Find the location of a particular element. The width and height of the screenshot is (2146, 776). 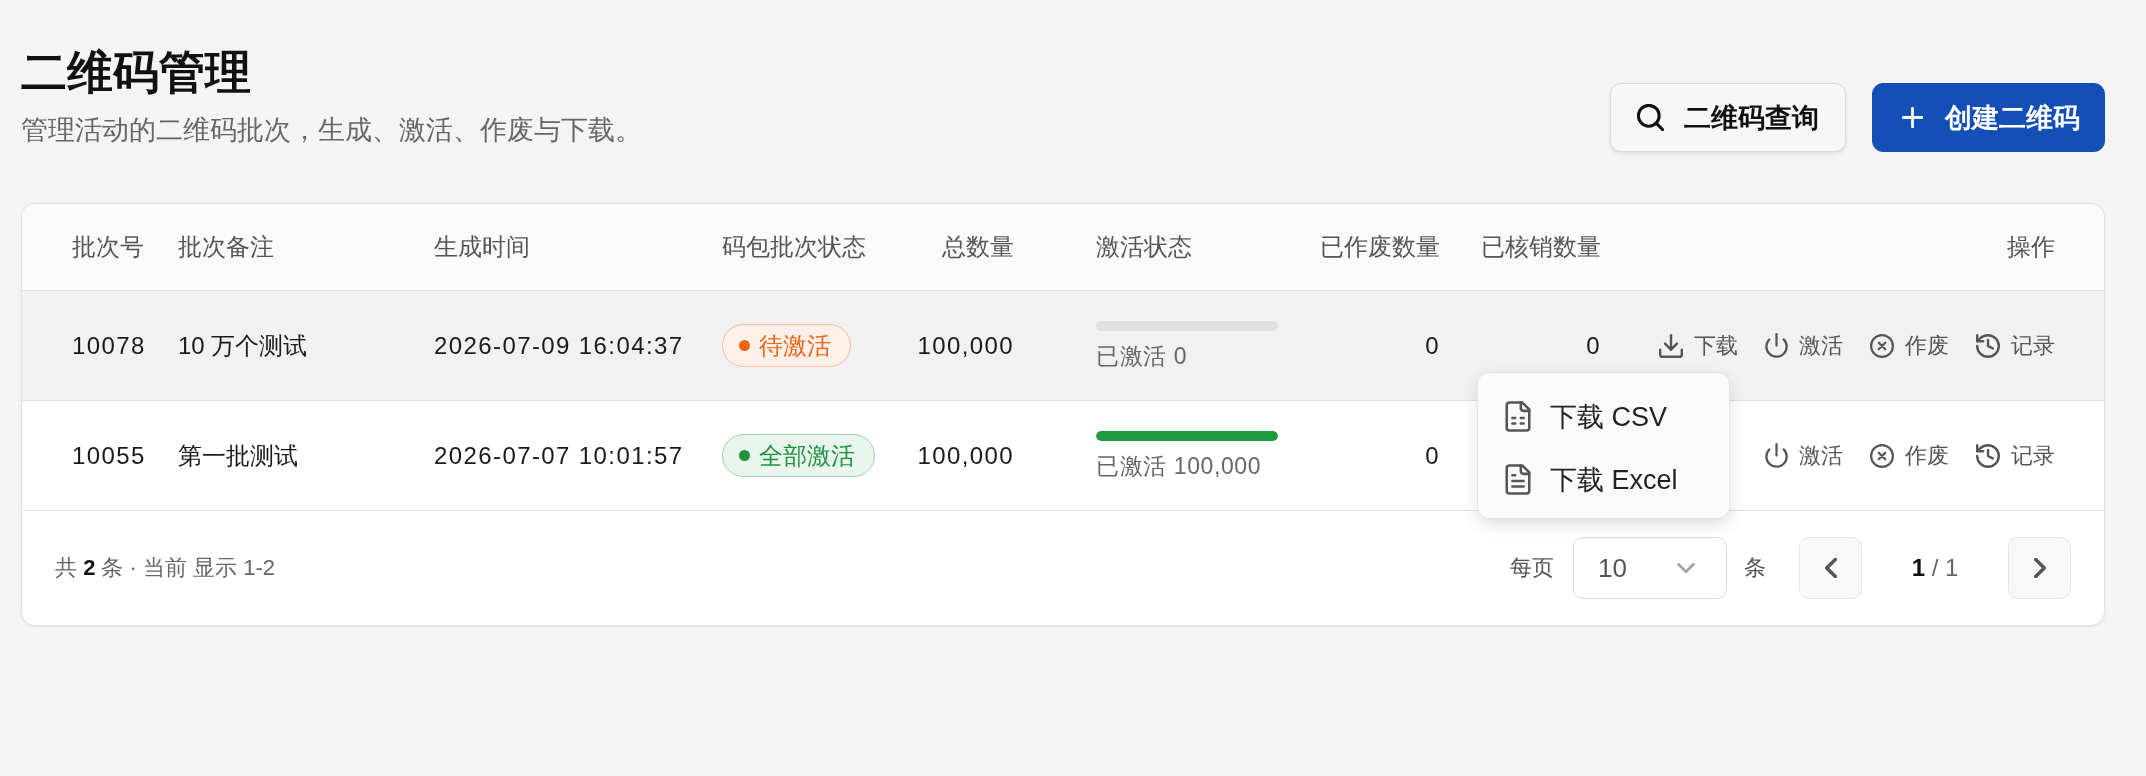

column-header: 激活状态 is located at coordinates (1144, 247).